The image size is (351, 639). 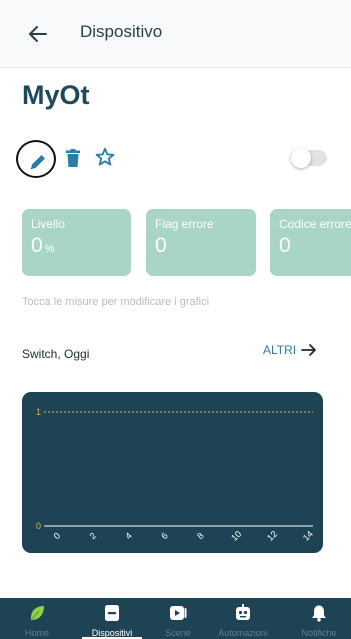 What do you see at coordinates (38, 526) in the screenshot?
I see `y-tick-label: 0` at bounding box center [38, 526].